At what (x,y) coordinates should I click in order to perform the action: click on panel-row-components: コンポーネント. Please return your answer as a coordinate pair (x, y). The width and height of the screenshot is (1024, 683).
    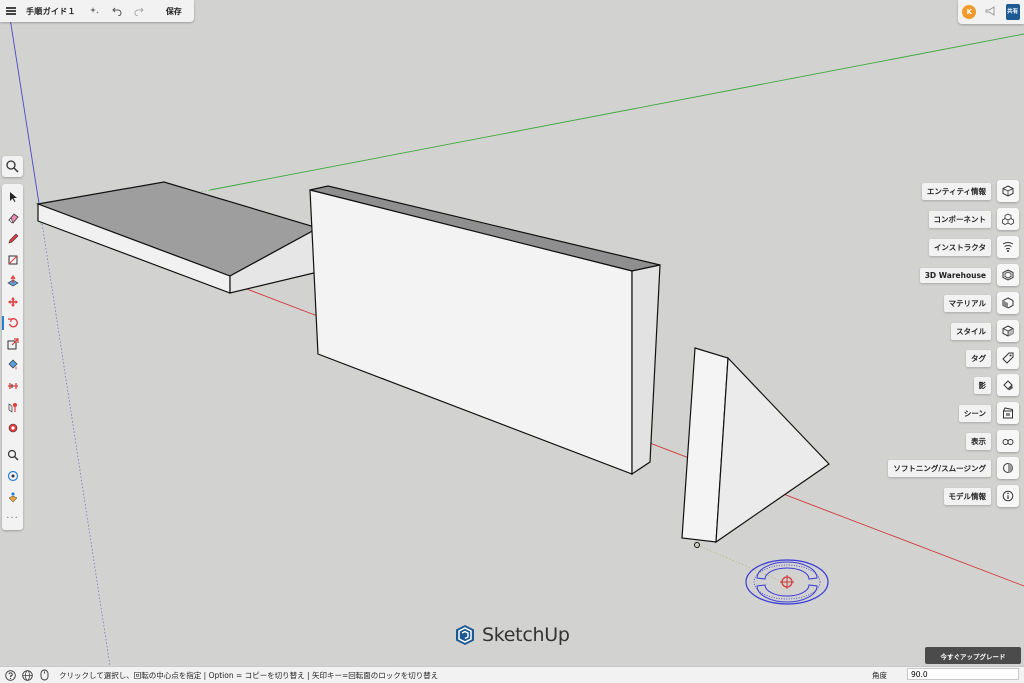
    Looking at the image, I should click on (973, 219).